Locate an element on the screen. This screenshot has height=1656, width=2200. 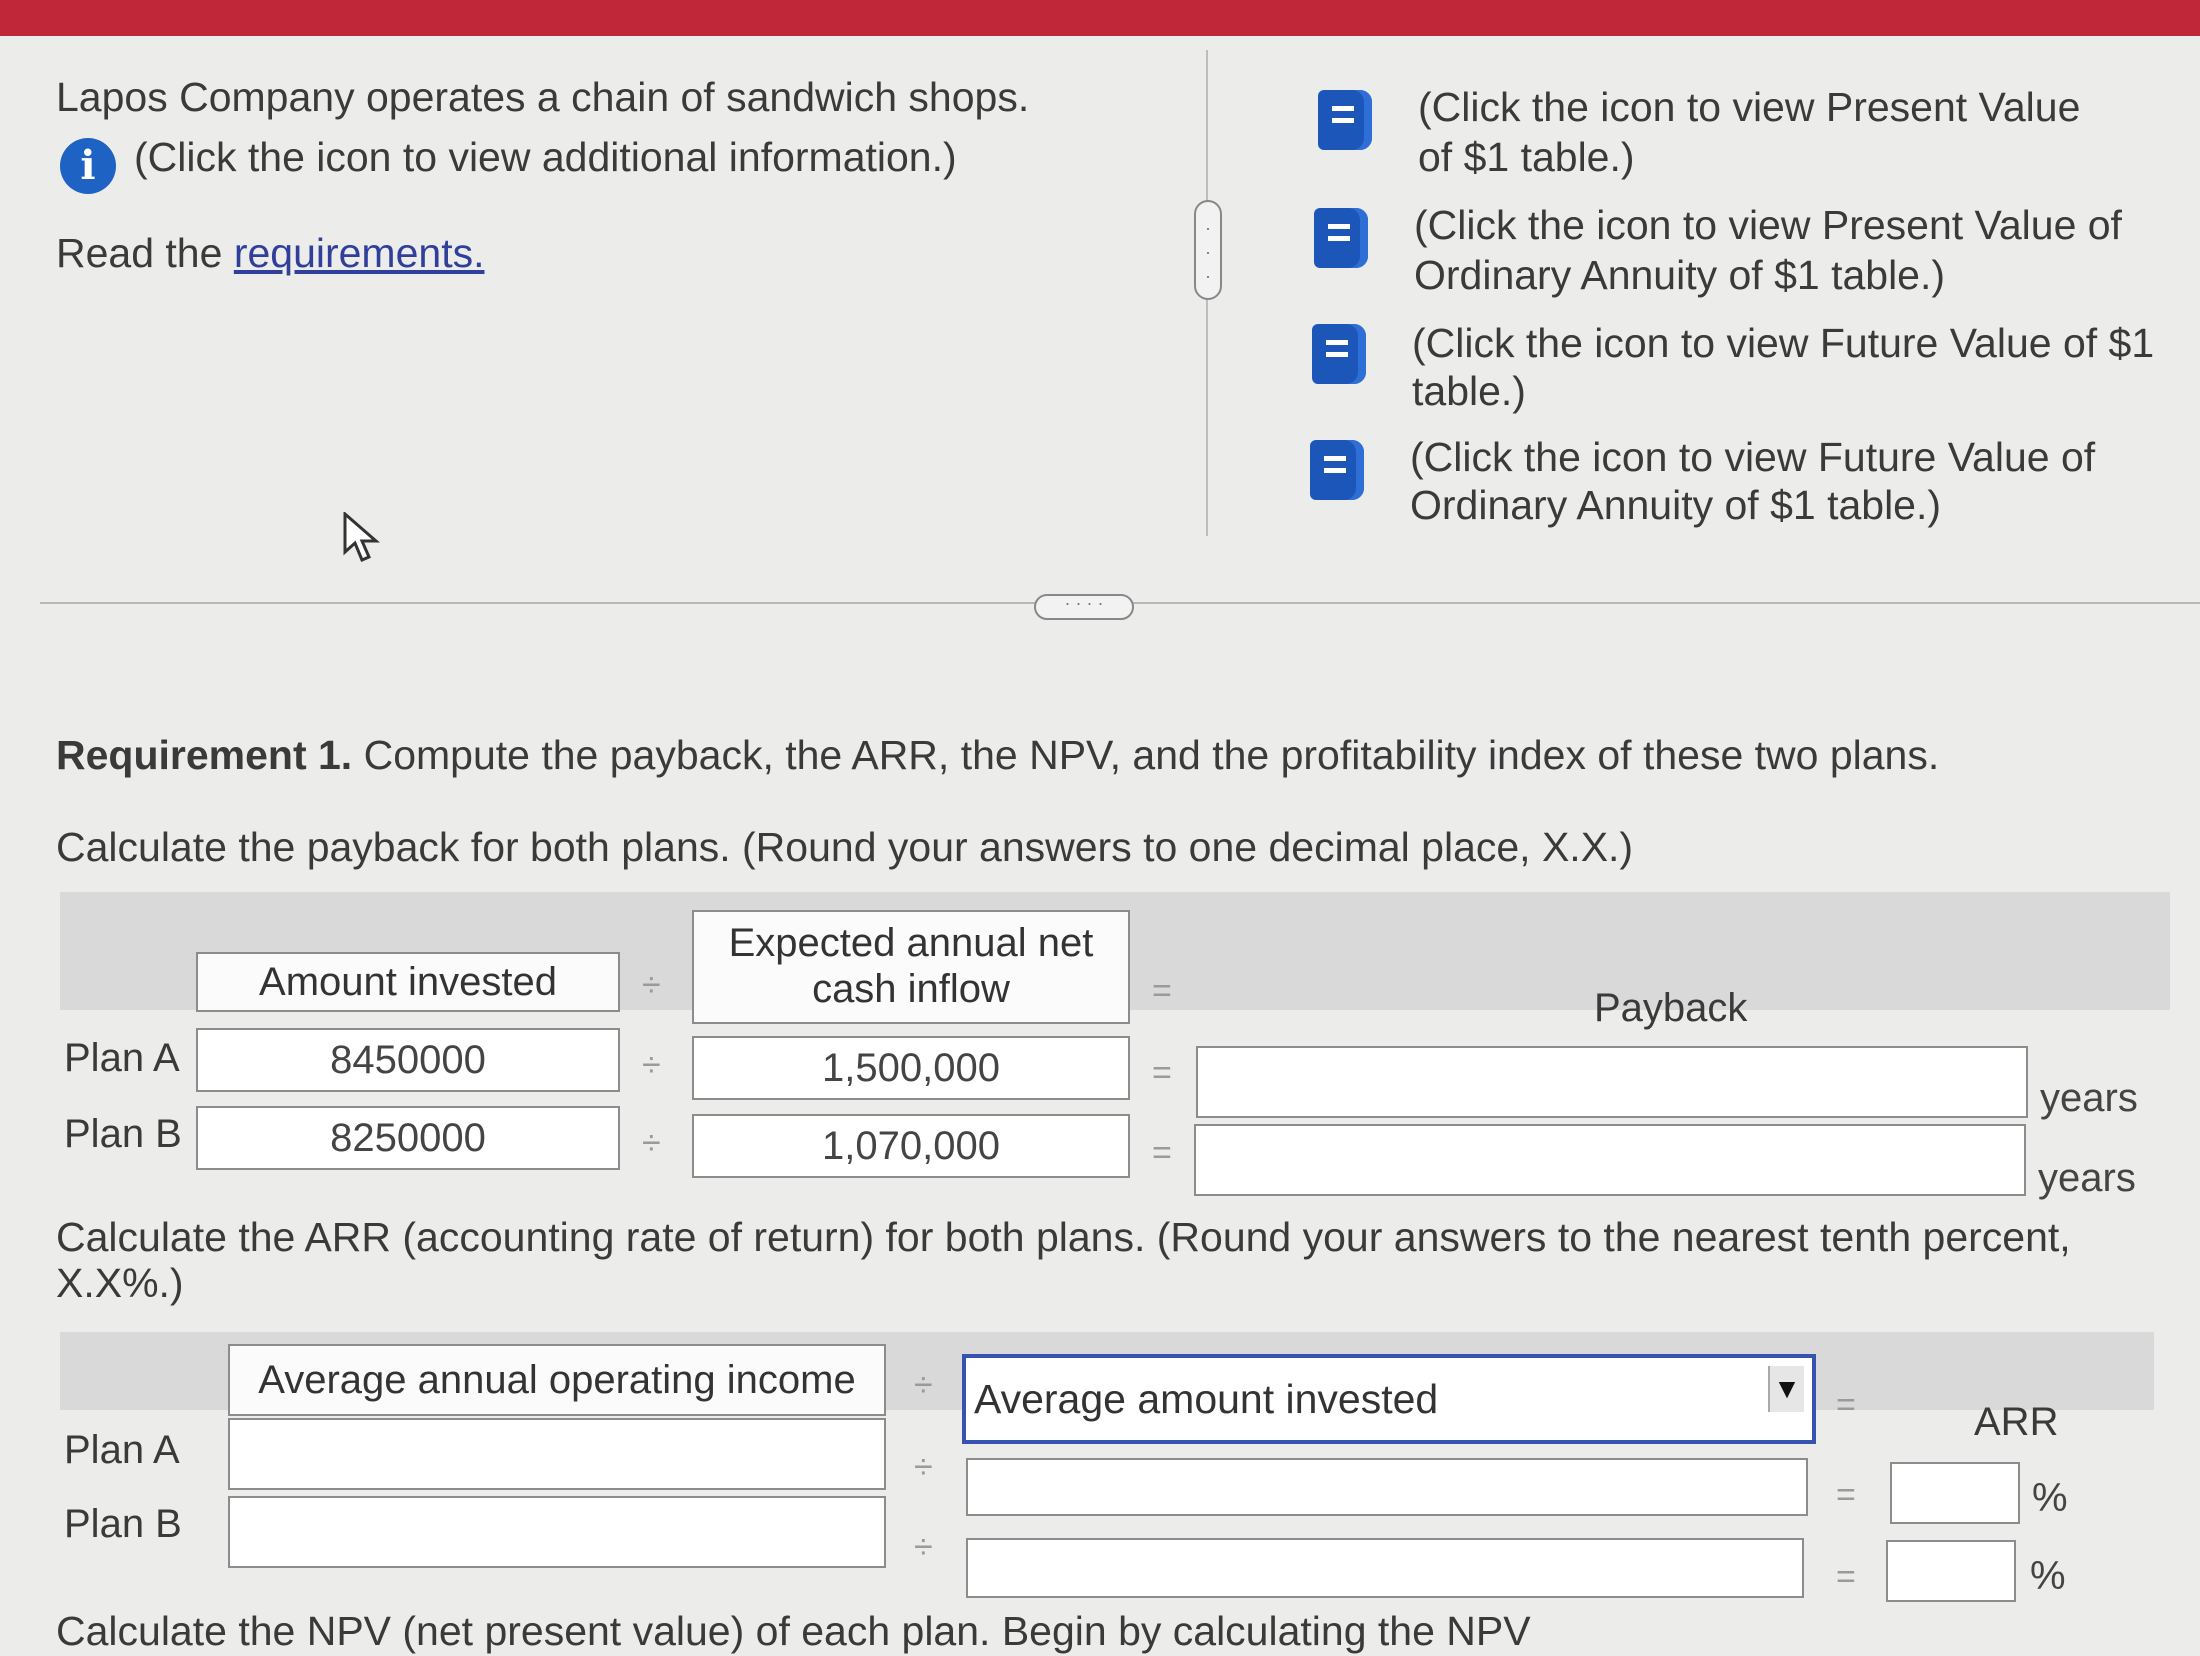
plan-b-operating-income-input is located at coordinates (557, 1532).